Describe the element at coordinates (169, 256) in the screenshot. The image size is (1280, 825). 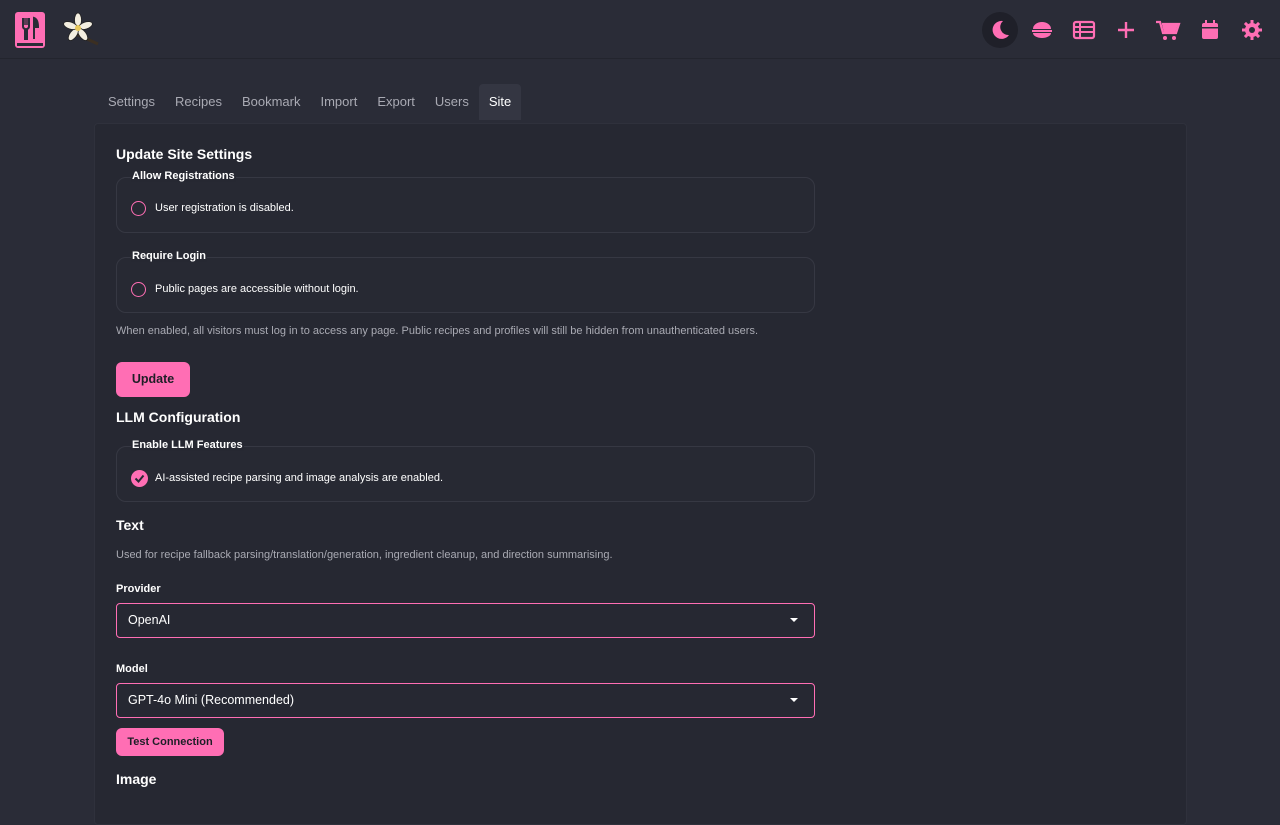
I see `require-login-legend: Require Login` at that location.